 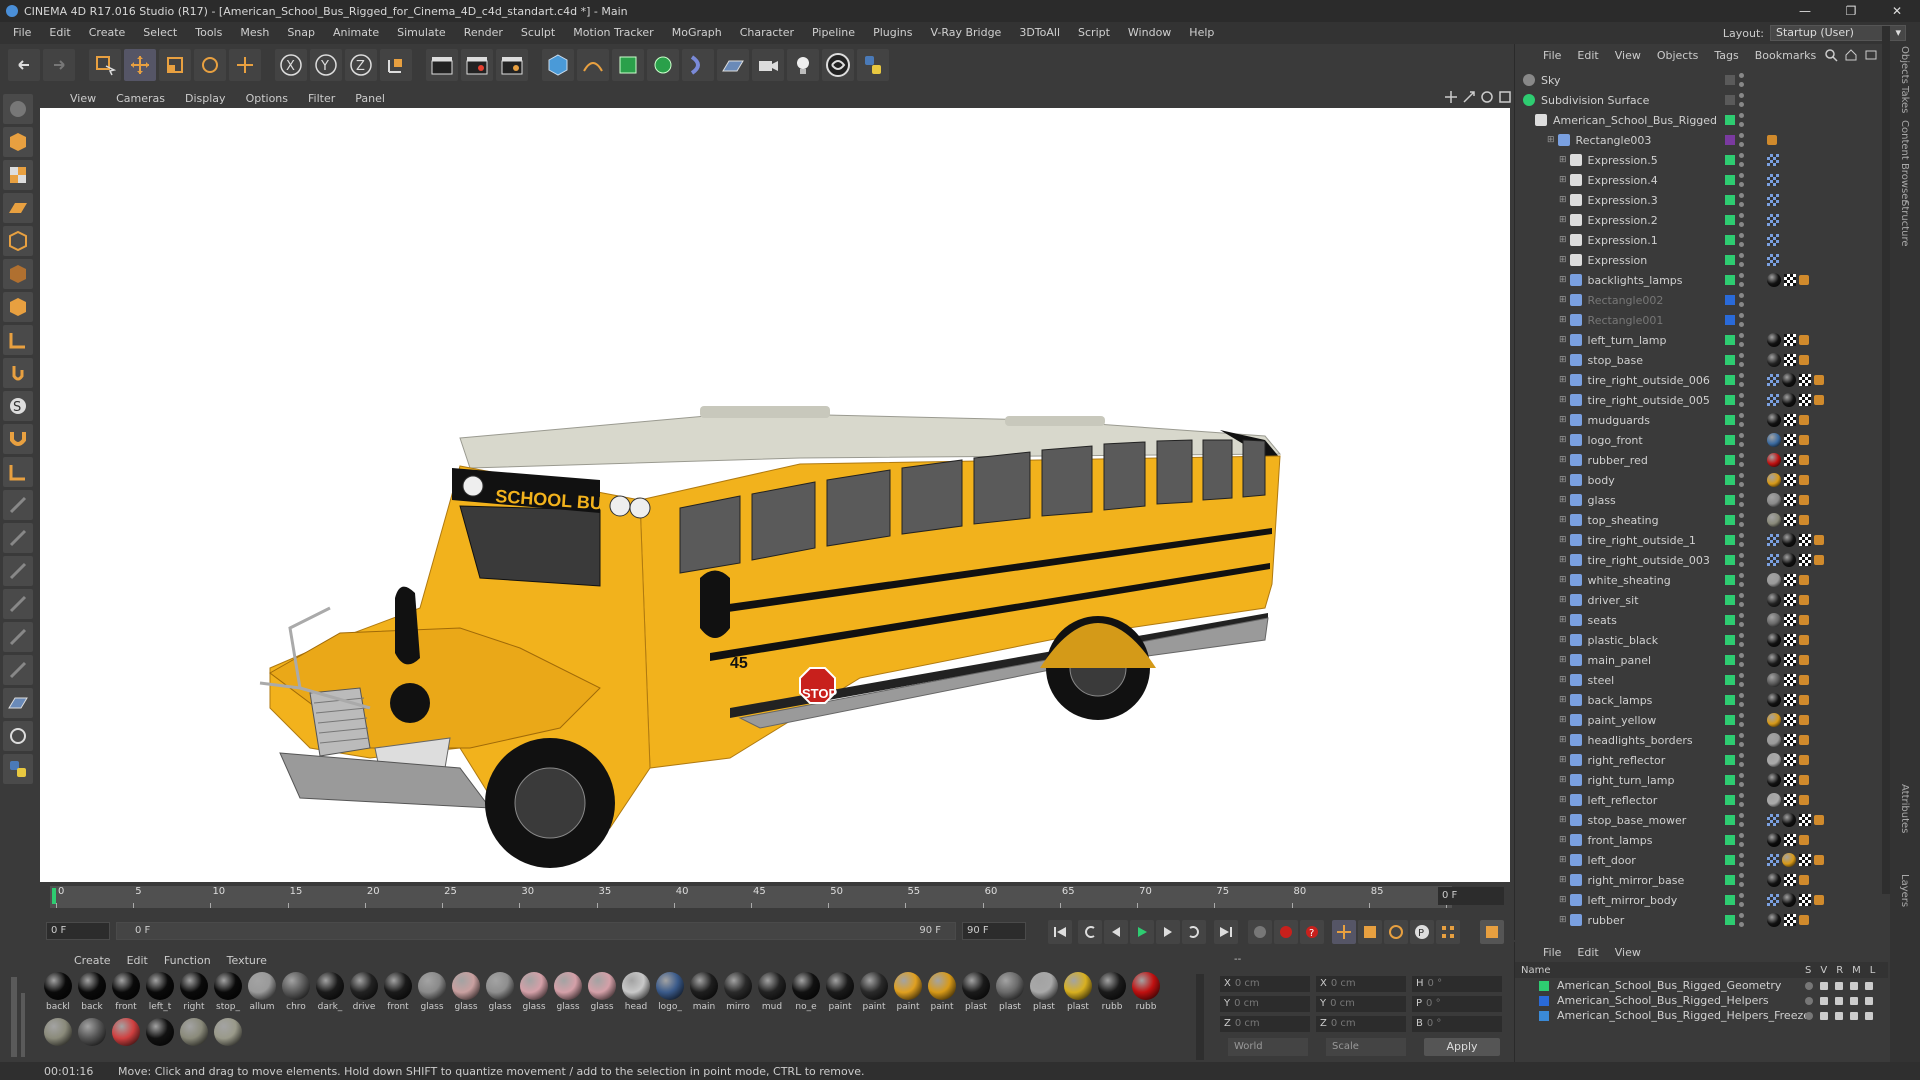 I want to click on viewport-menu-display: Display, so click(x=205, y=98).